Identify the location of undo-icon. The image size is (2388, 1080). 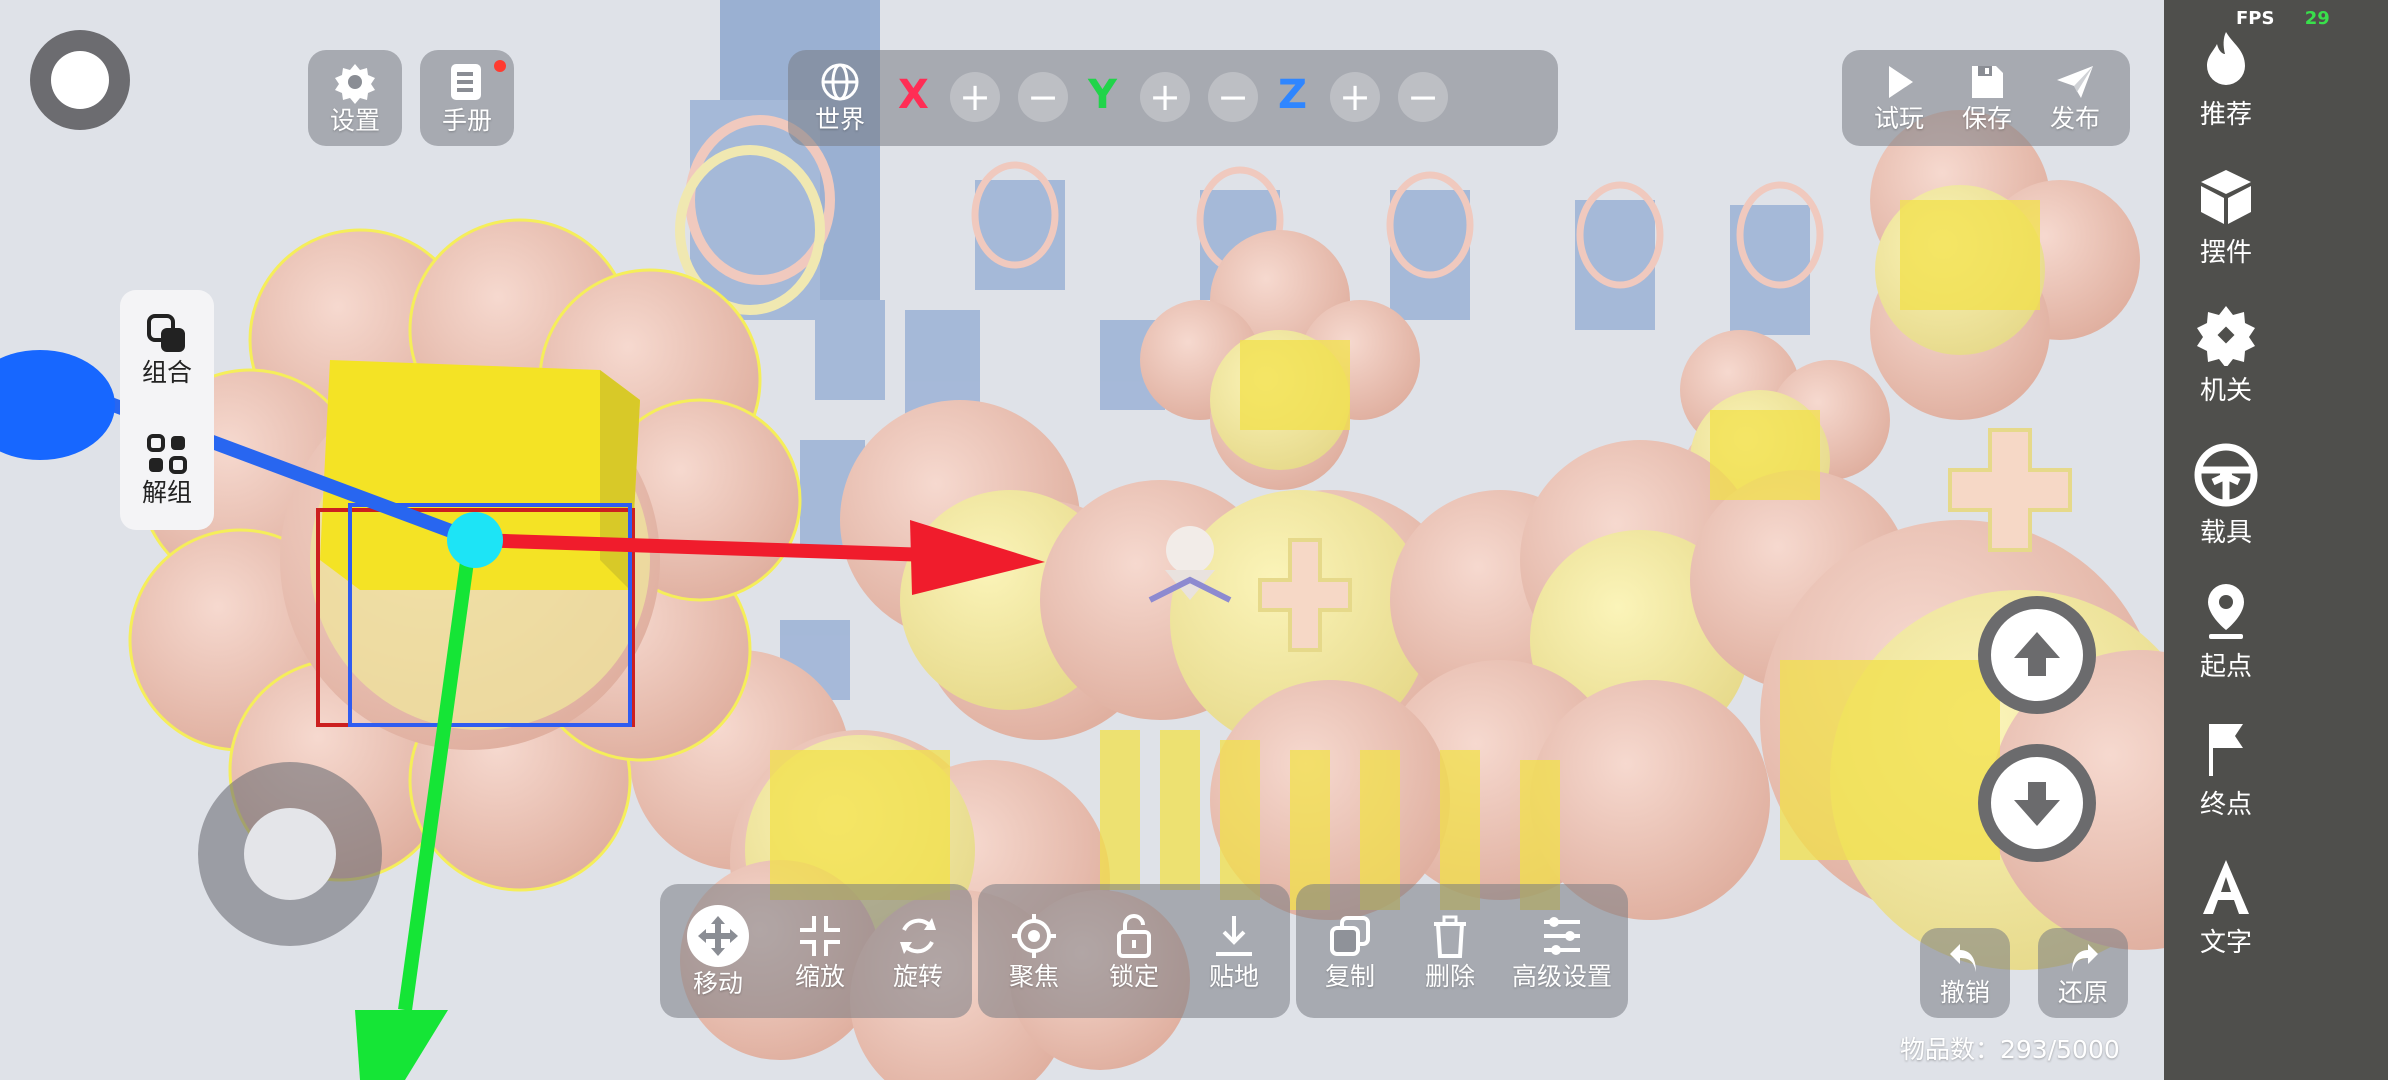
(1965, 957).